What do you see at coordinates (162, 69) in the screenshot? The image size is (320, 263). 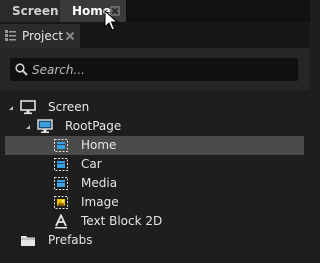 I see `search-input` at bounding box center [162, 69].